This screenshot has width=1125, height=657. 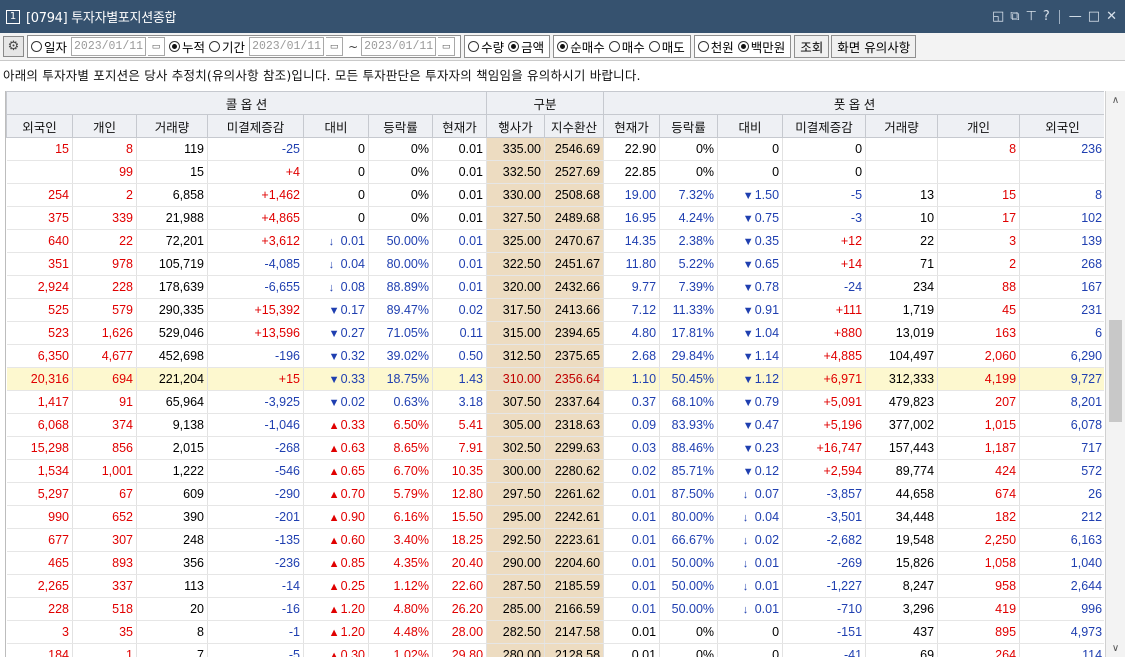 I want to click on table-row: 99 15 +4 0 0% 0.01 332.50 2527.69 22.85 0% 0 0, so click(x=555, y=172).